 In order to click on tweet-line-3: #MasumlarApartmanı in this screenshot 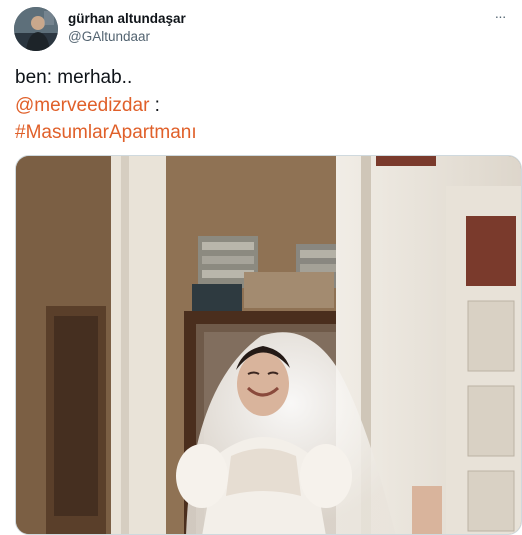, I will do `click(106, 133)`.